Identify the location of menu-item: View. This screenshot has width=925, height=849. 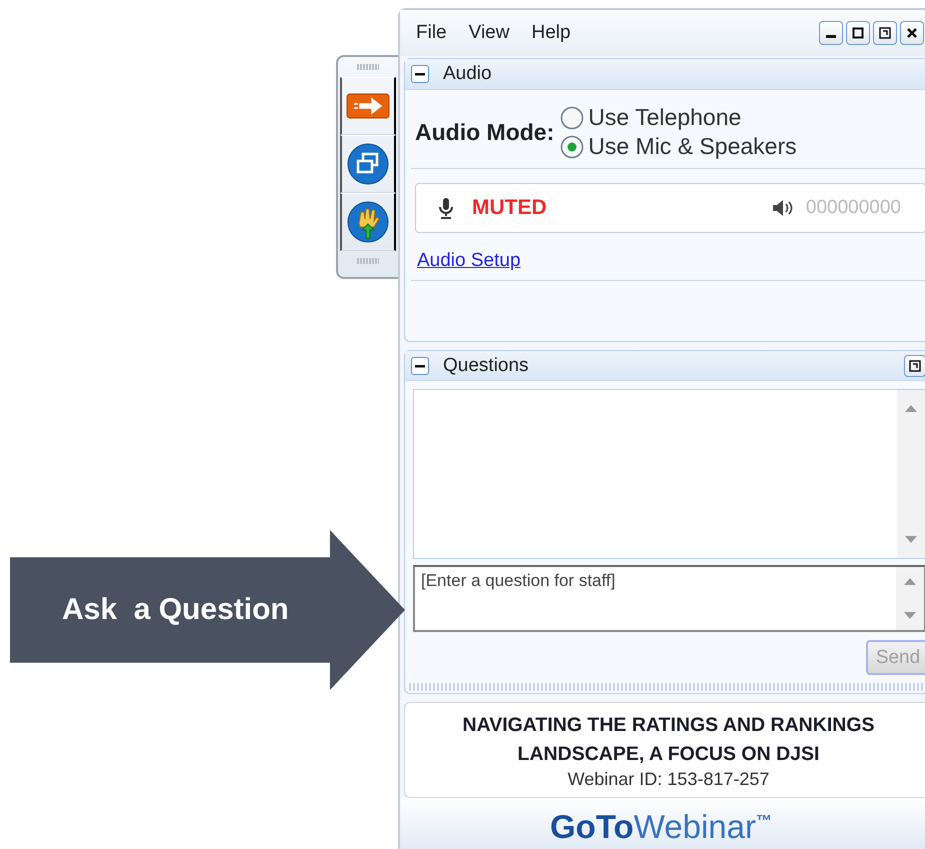
(489, 33).